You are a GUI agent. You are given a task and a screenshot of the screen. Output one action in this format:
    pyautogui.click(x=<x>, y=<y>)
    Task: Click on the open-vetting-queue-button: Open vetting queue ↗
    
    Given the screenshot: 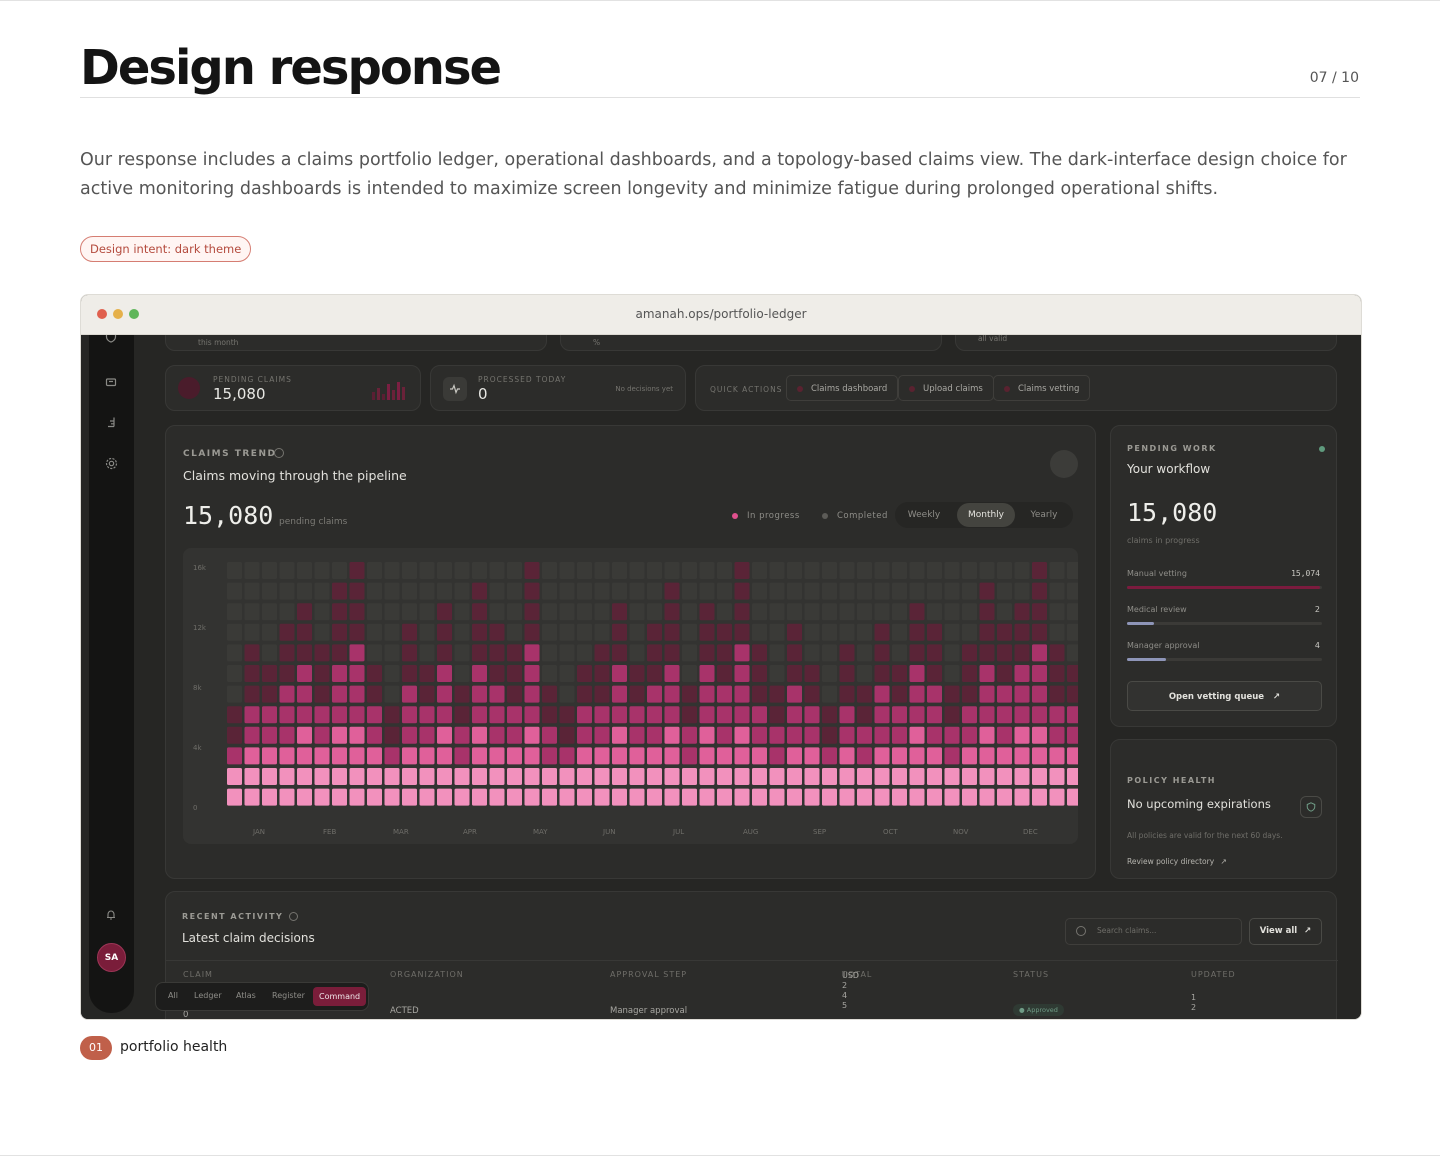 What is the action you would take?
    pyautogui.click(x=1224, y=696)
    